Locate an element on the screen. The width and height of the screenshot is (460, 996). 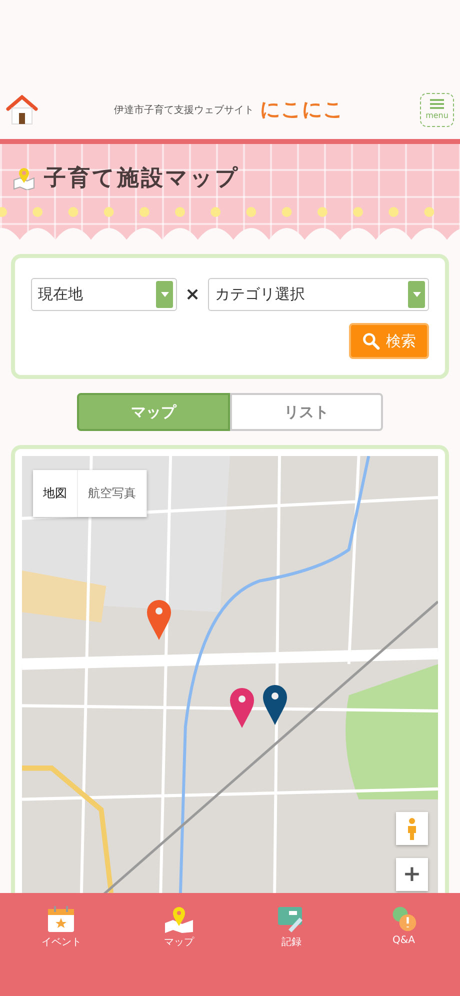
nav-item: マップ is located at coordinates (179, 927).